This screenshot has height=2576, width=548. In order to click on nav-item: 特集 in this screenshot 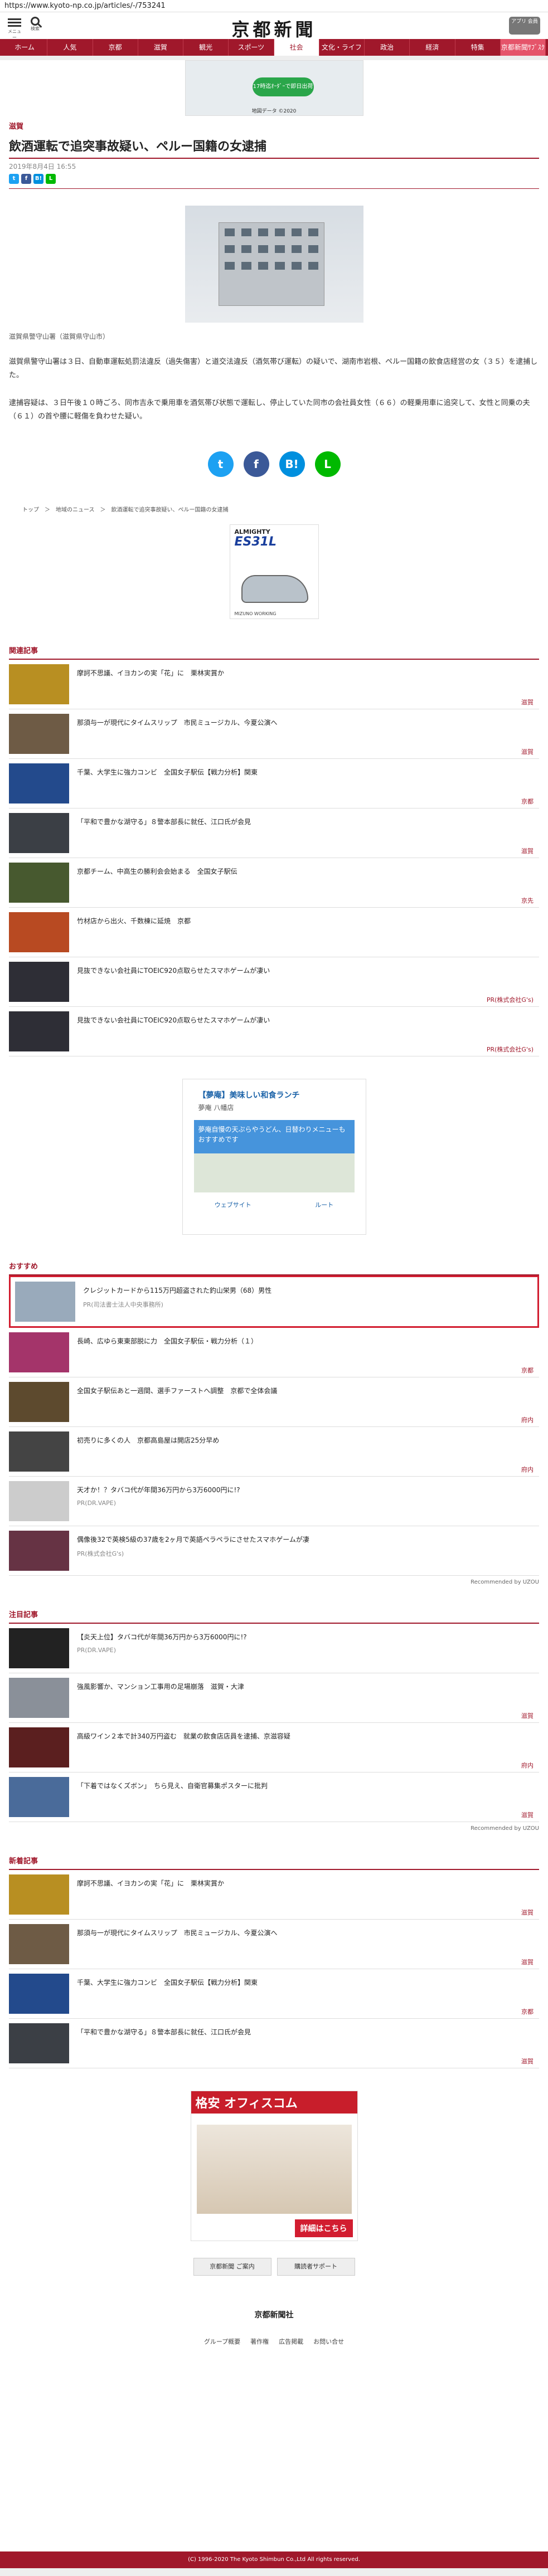, I will do `click(478, 48)`.